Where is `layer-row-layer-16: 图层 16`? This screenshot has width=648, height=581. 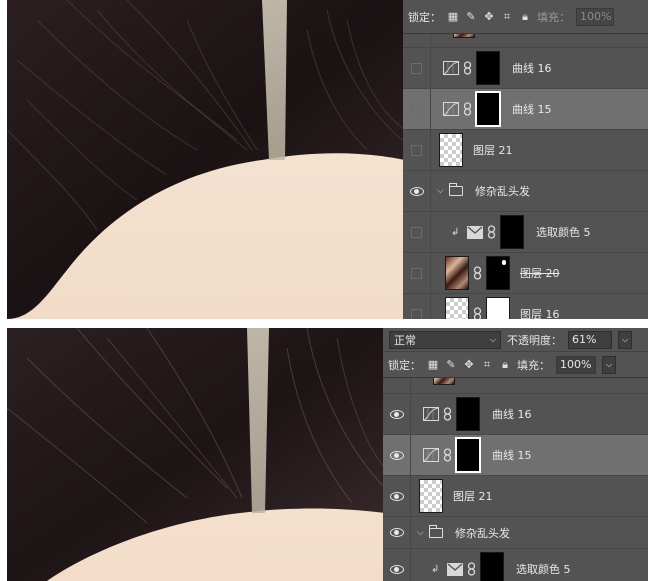 layer-row-layer-16: 图层 16 is located at coordinates (525, 306).